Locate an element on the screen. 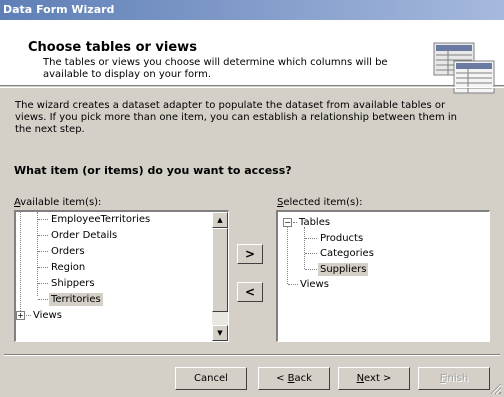 The width and height of the screenshot is (504, 397). title-bar: Data Form Wizard is located at coordinates (252, 10).